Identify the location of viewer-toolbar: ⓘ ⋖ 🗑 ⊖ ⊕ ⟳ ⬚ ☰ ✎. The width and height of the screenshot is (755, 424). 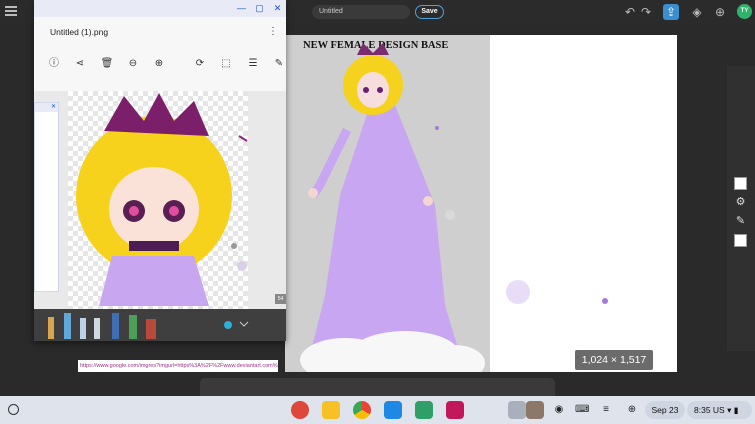
(160, 64).